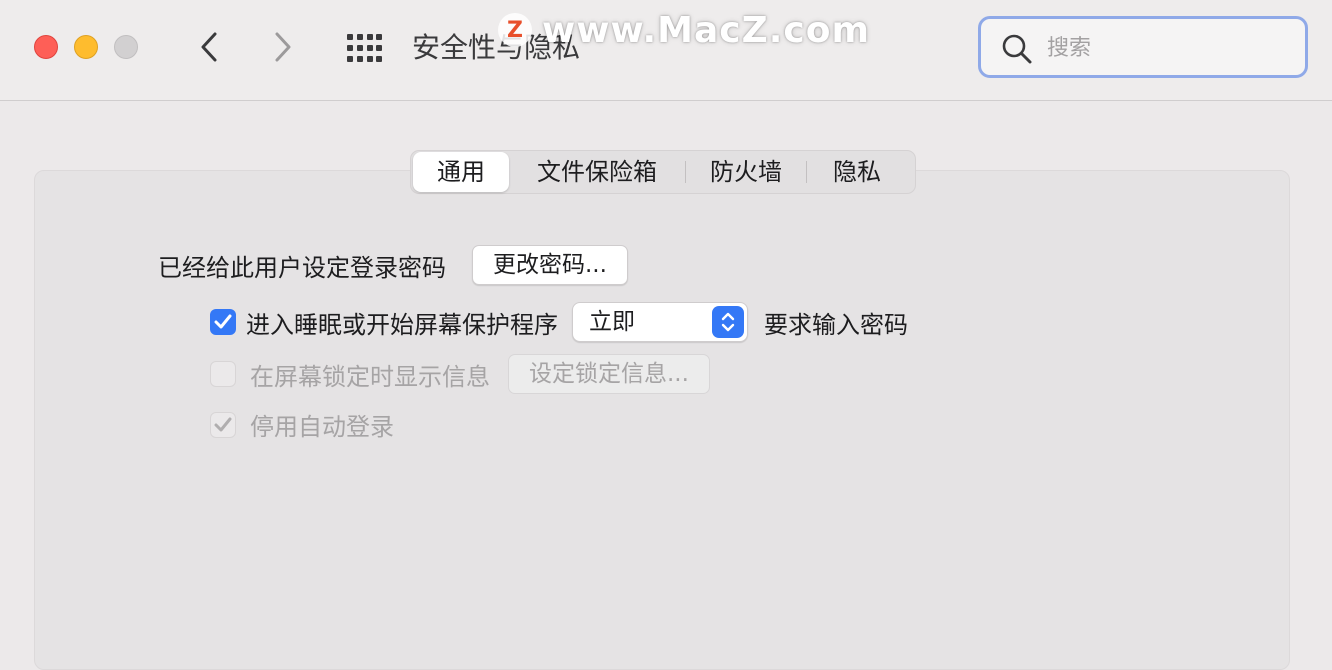  I want to click on watermark-text: www.MacZ.com, so click(706, 30).